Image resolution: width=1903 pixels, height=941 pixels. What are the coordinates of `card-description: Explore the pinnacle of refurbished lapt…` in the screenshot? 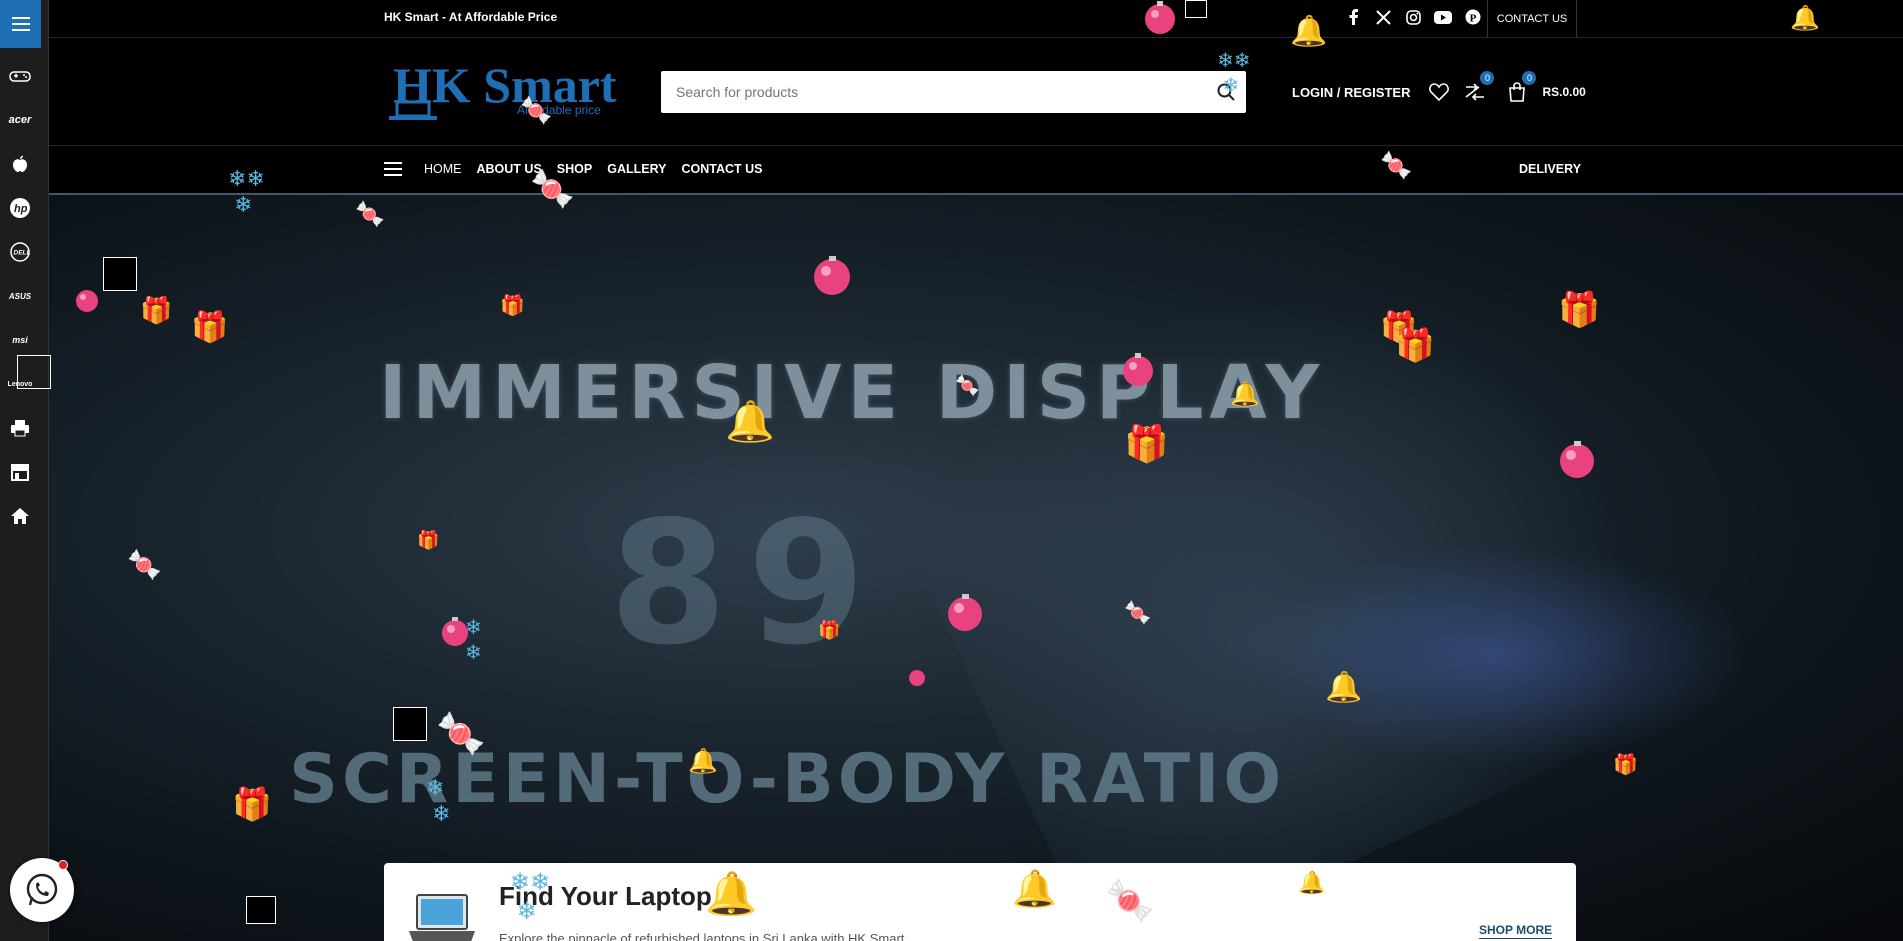 It's located at (702, 936).